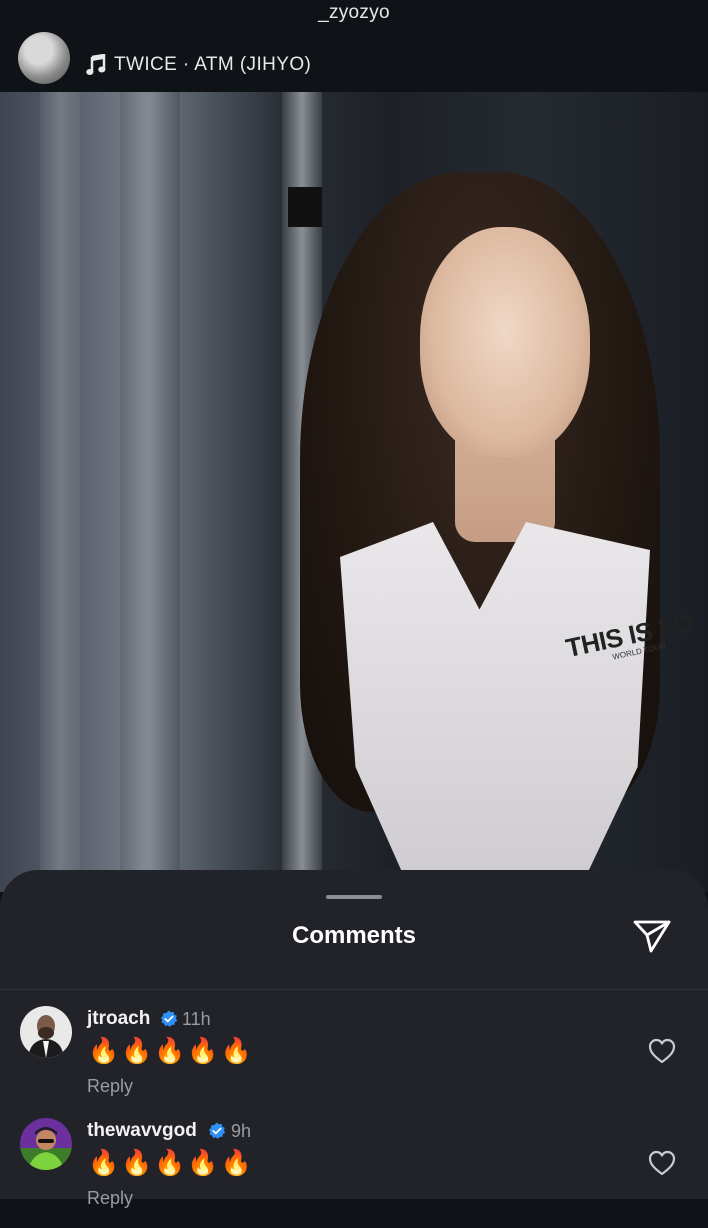  I want to click on comment-username: thewavvgod, so click(142, 1131).